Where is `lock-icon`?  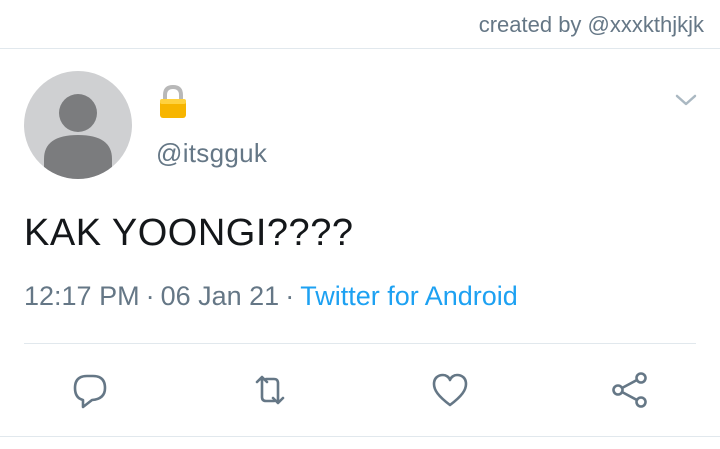
lock-icon is located at coordinates (173, 104).